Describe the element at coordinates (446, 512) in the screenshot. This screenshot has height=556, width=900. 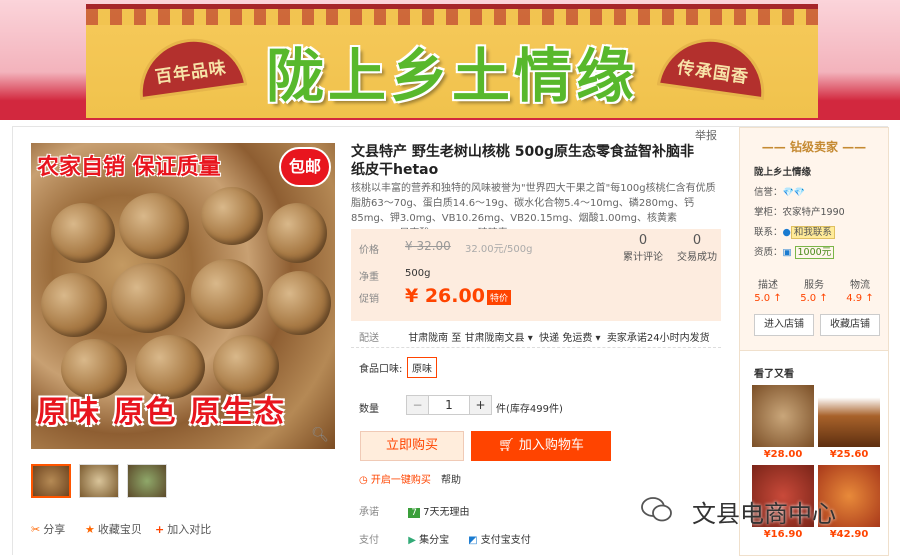
I see `promise-text: 7天无理由` at that location.